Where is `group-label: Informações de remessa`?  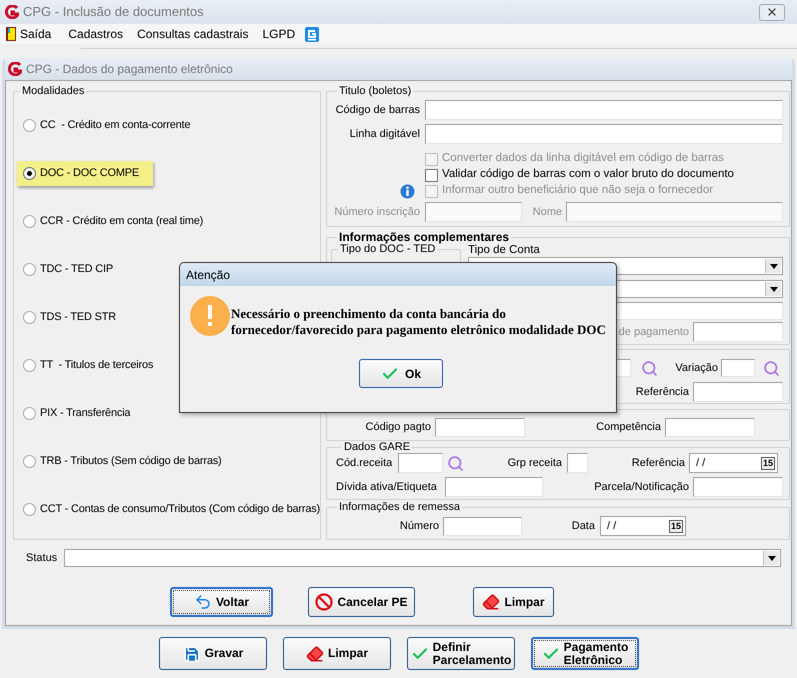 group-label: Informações de remessa is located at coordinates (400, 507).